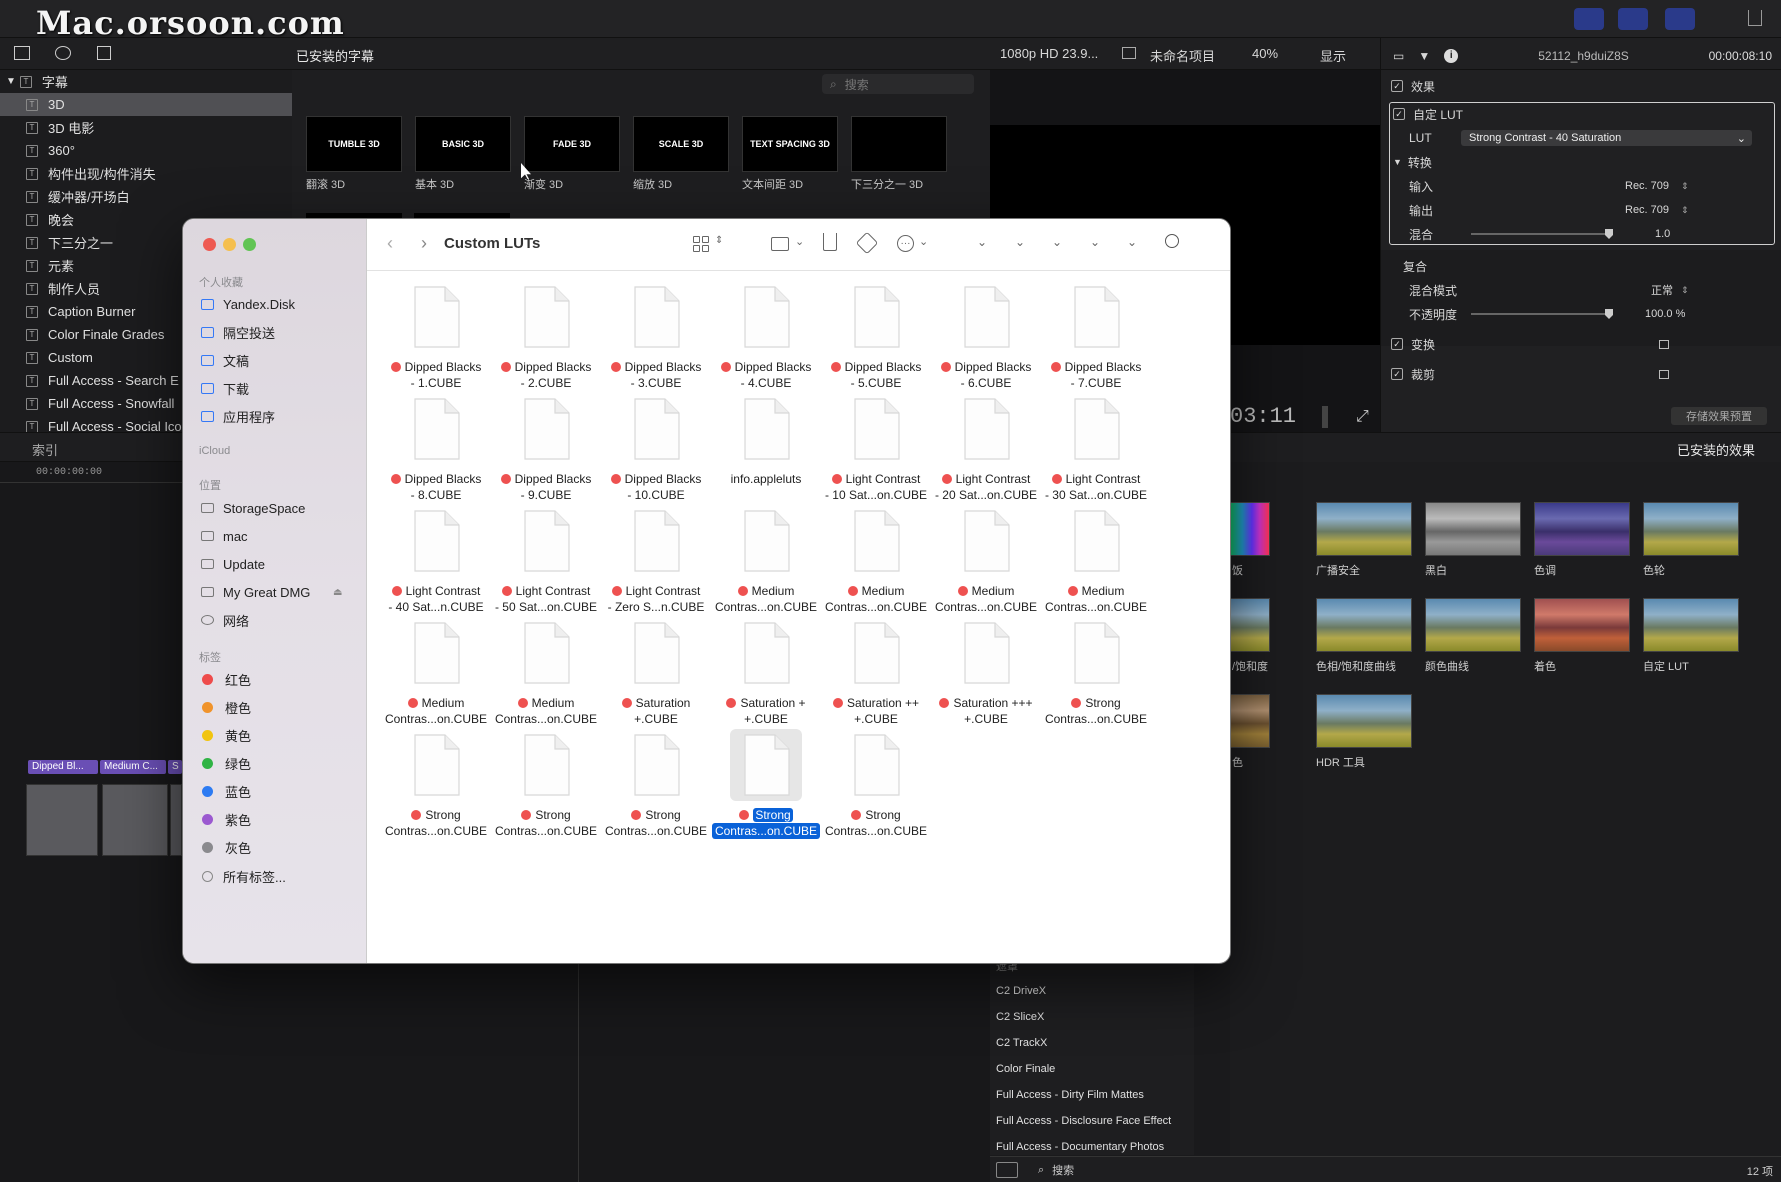  I want to click on eject-icon: ⏏, so click(337, 592).